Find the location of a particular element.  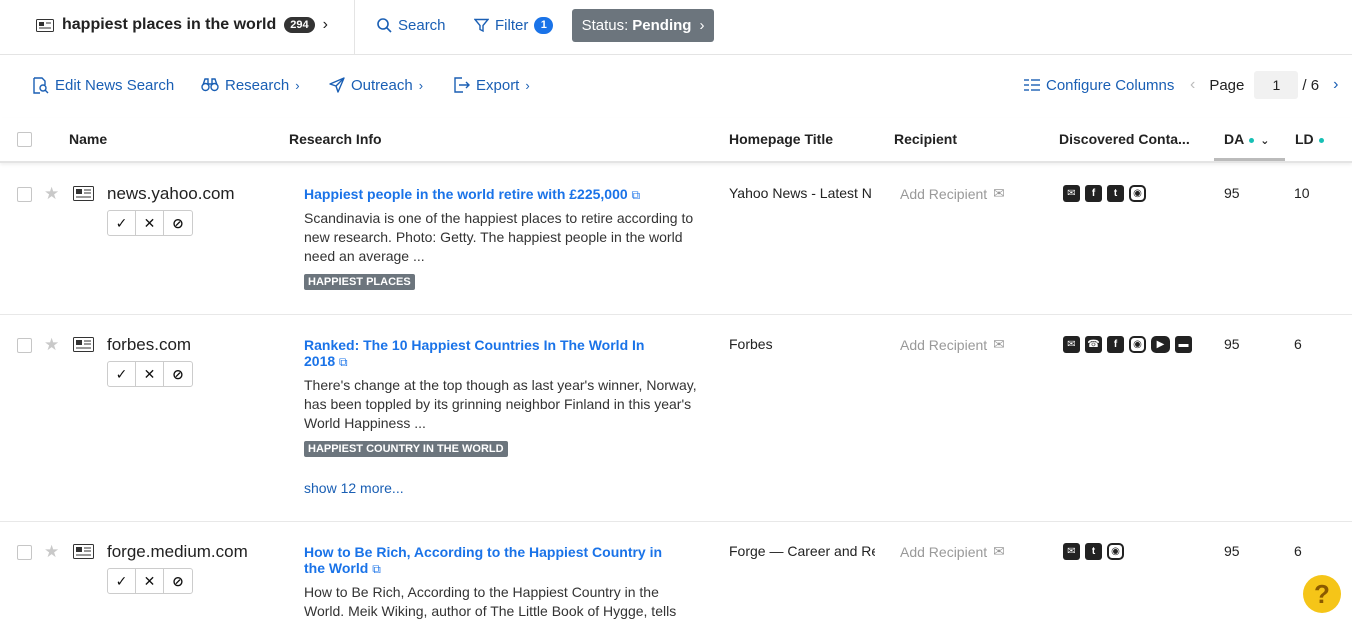

keyword-tag: HAPPIEST PLACES is located at coordinates (359, 282).